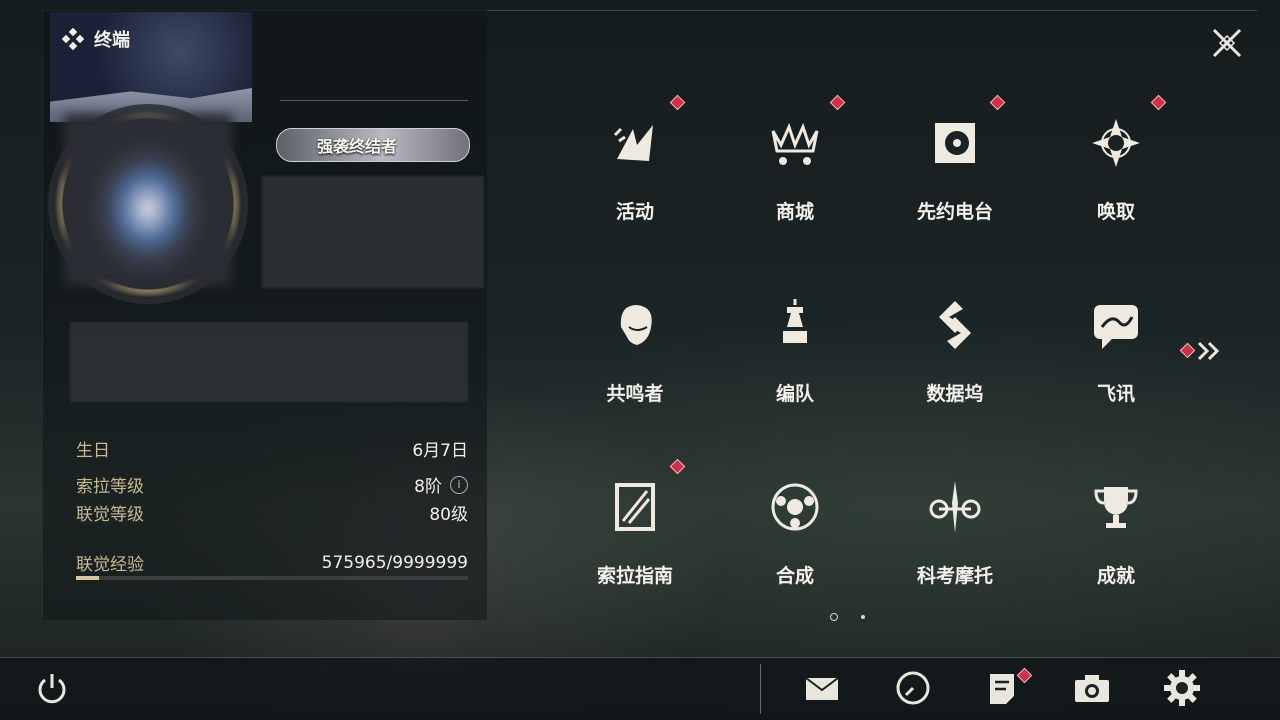  What do you see at coordinates (394, 562) in the screenshot?
I see `union-exp-value: 575965/9999999` at bounding box center [394, 562].